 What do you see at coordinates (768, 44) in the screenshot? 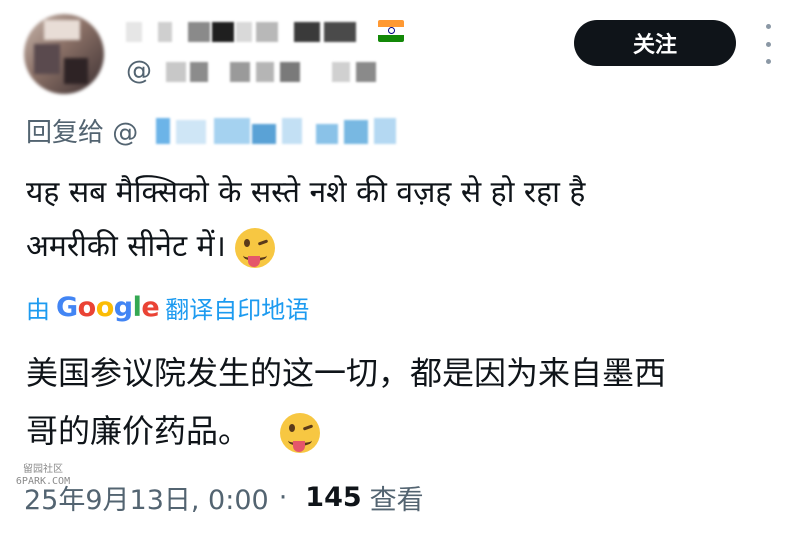
I see `more-vertical-icon` at bounding box center [768, 44].